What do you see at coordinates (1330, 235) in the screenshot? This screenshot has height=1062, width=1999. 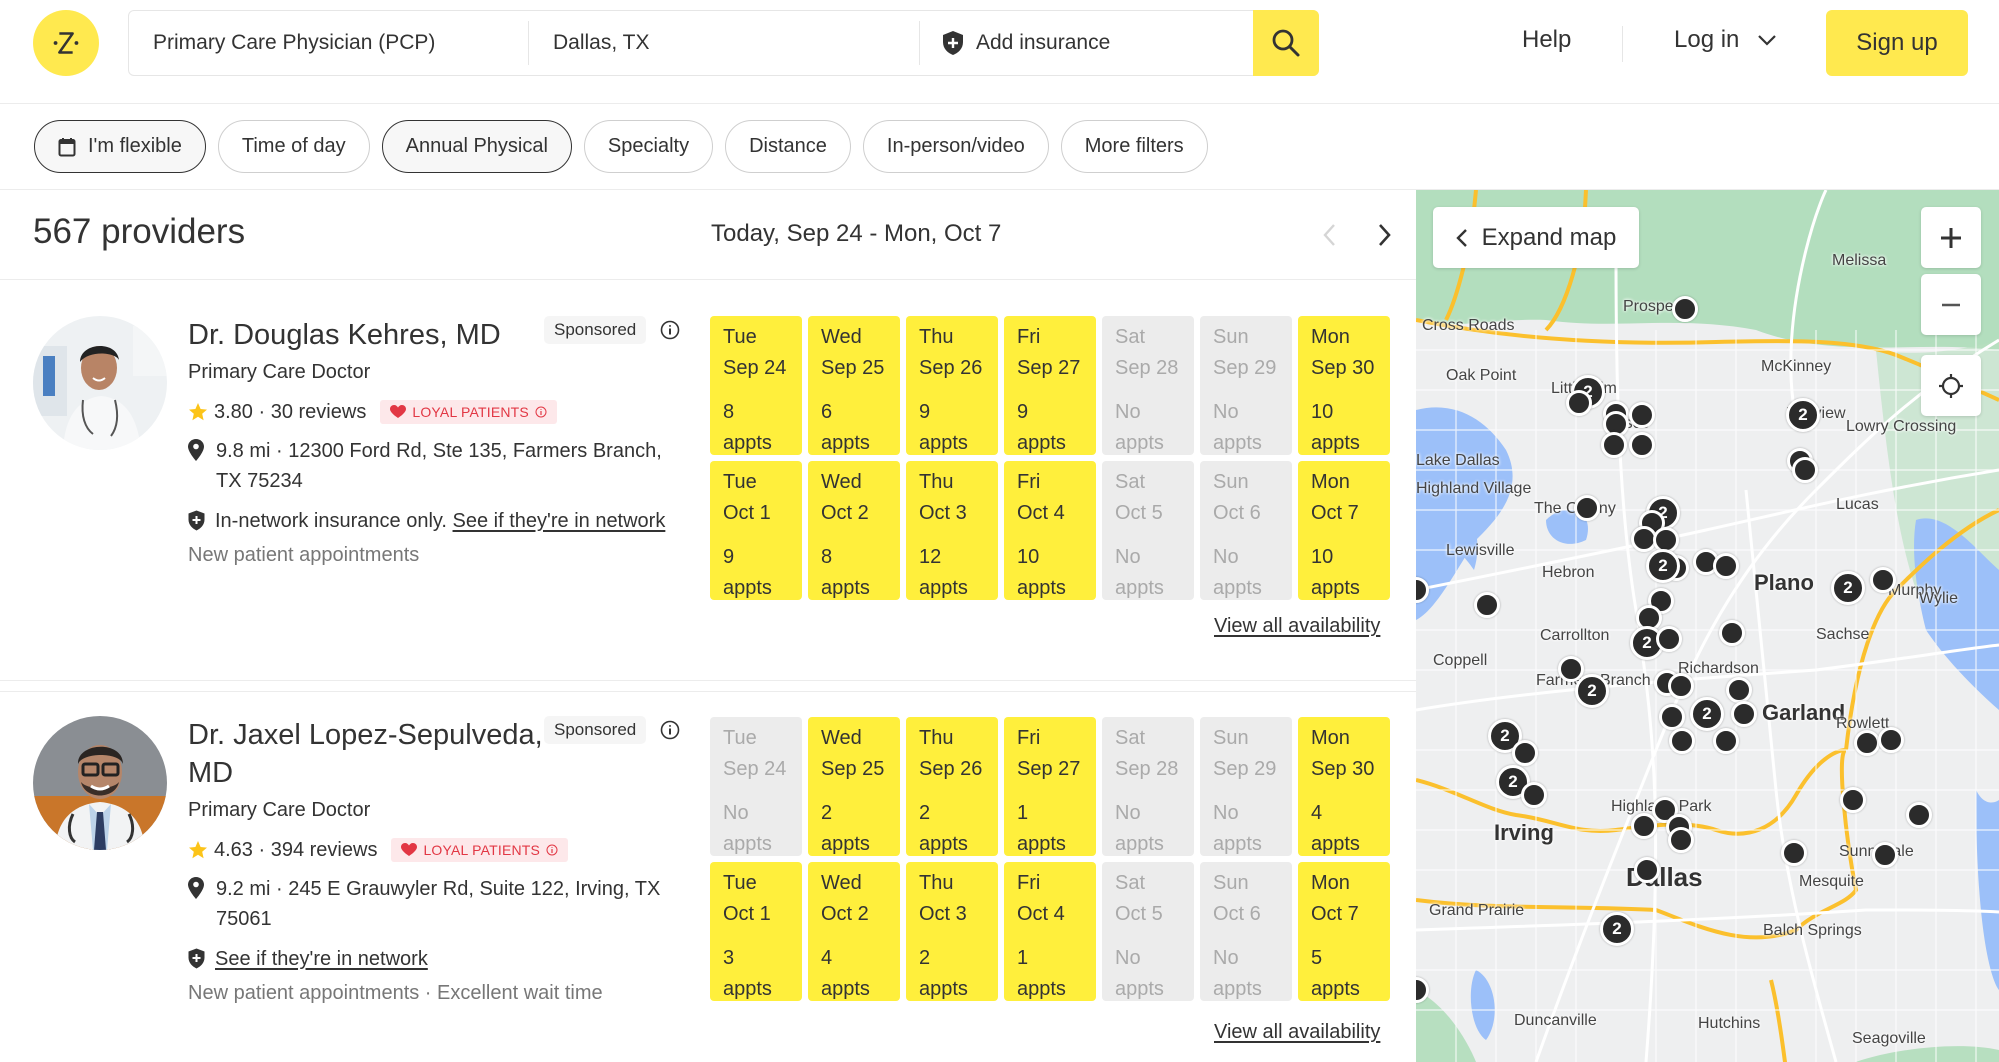 I see `prev-dates-button` at bounding box center [1330, 235].